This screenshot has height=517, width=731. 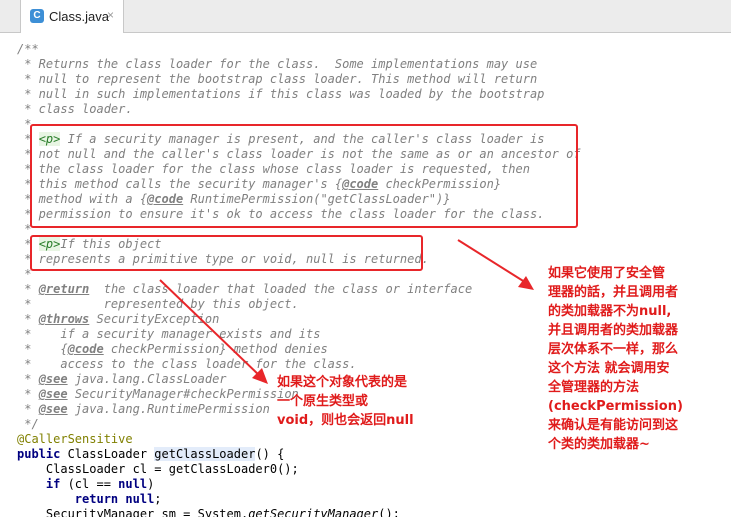 I want to click on close-tab-icon: ×, so click(x=110, y=15).